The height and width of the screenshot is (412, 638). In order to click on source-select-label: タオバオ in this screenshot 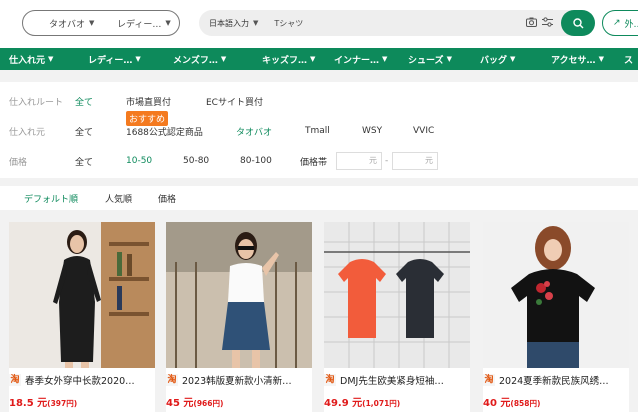, I will do `click(67, 24)`.